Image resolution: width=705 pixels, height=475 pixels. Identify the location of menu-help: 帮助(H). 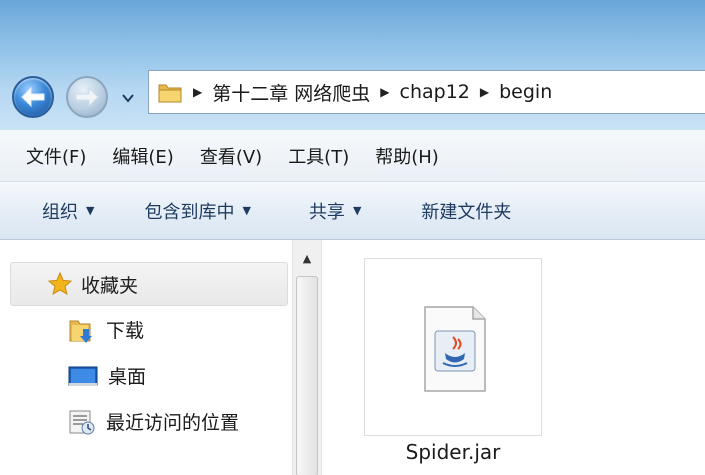
(407, 156).